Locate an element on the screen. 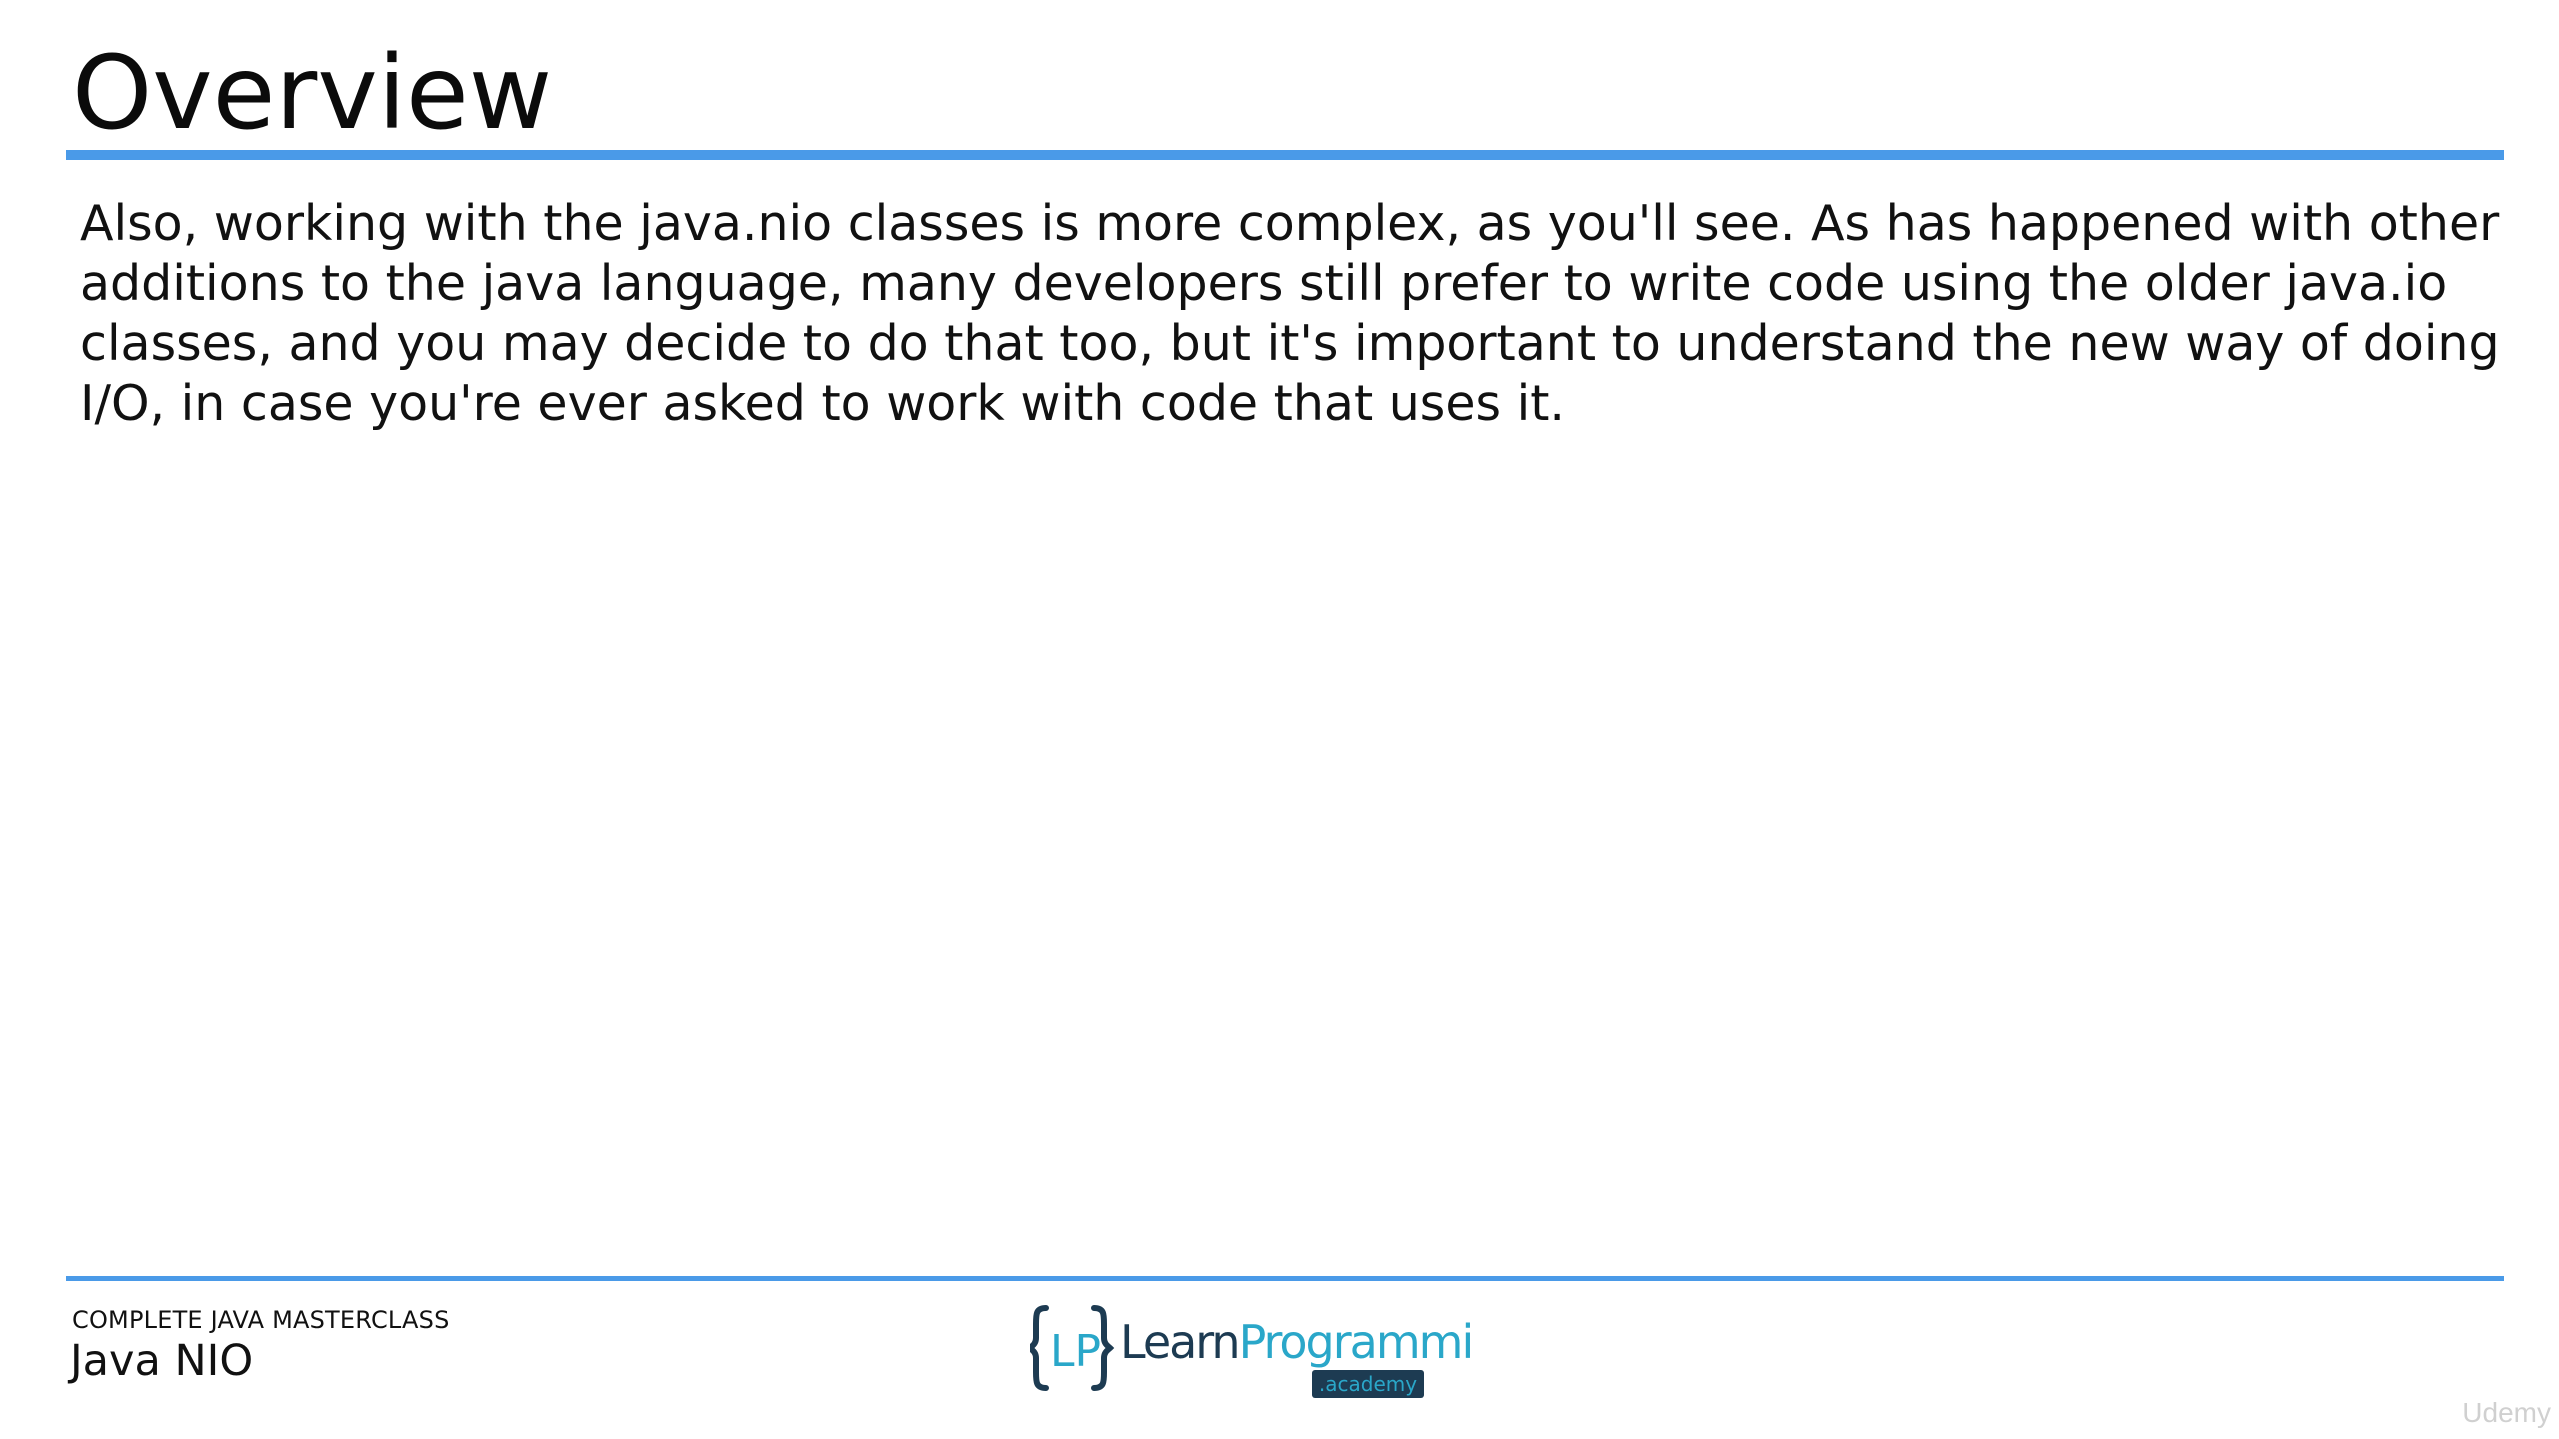 Image resolution: width=2559 pixels, height=1439 pixels. svg-text: LearnProgramming is located at coordinates (1295, 1342).